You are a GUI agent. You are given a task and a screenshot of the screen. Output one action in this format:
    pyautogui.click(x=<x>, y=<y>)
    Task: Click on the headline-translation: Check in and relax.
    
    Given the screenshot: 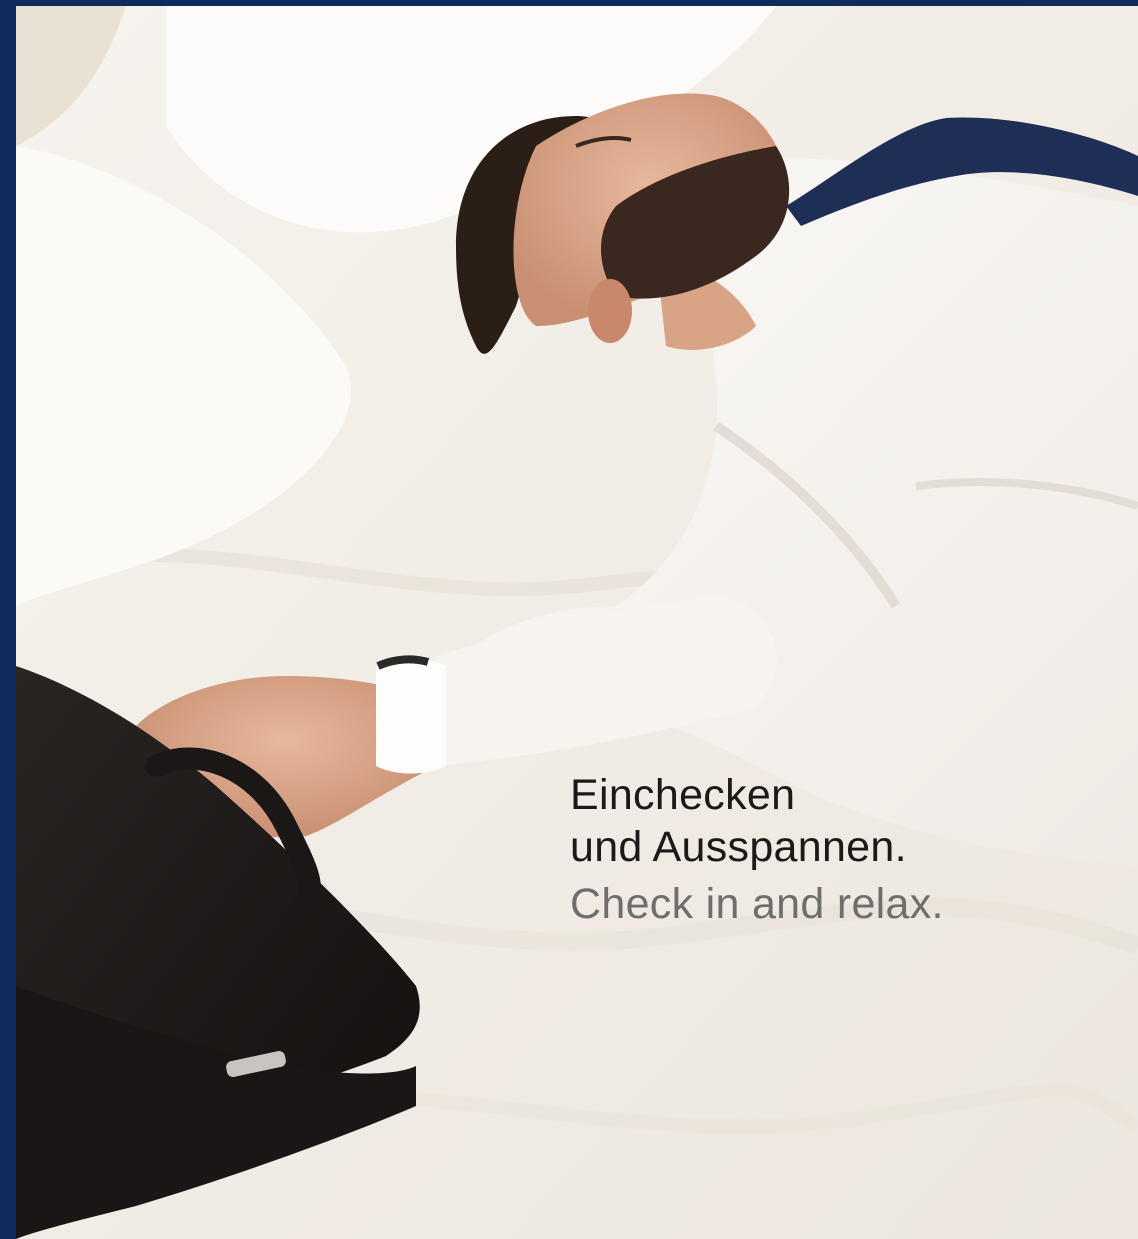 What is the action you would take?
    pyautogui.click(x=757, y=904)
    